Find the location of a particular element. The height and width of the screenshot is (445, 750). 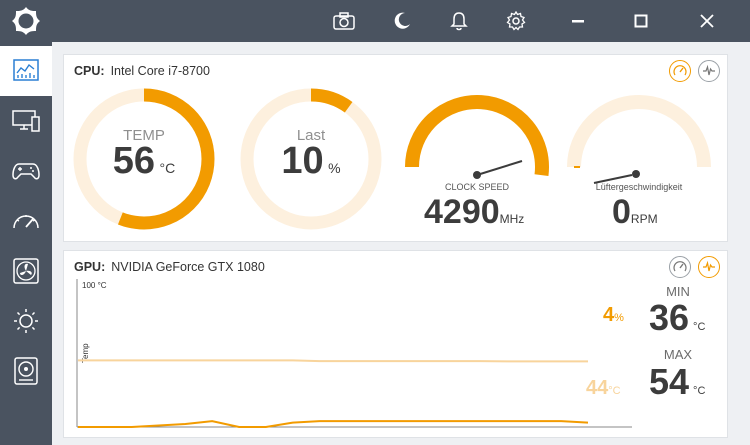

close-button is located at coordinates (707, 21).